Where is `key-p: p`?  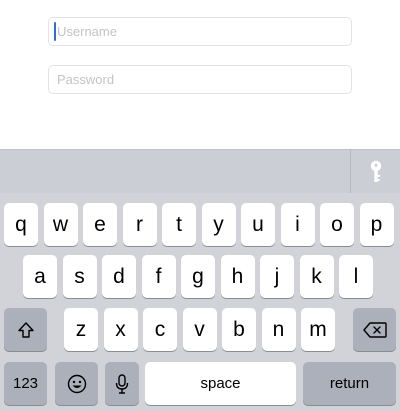 key-p: p is located at coordinates (376, 224).